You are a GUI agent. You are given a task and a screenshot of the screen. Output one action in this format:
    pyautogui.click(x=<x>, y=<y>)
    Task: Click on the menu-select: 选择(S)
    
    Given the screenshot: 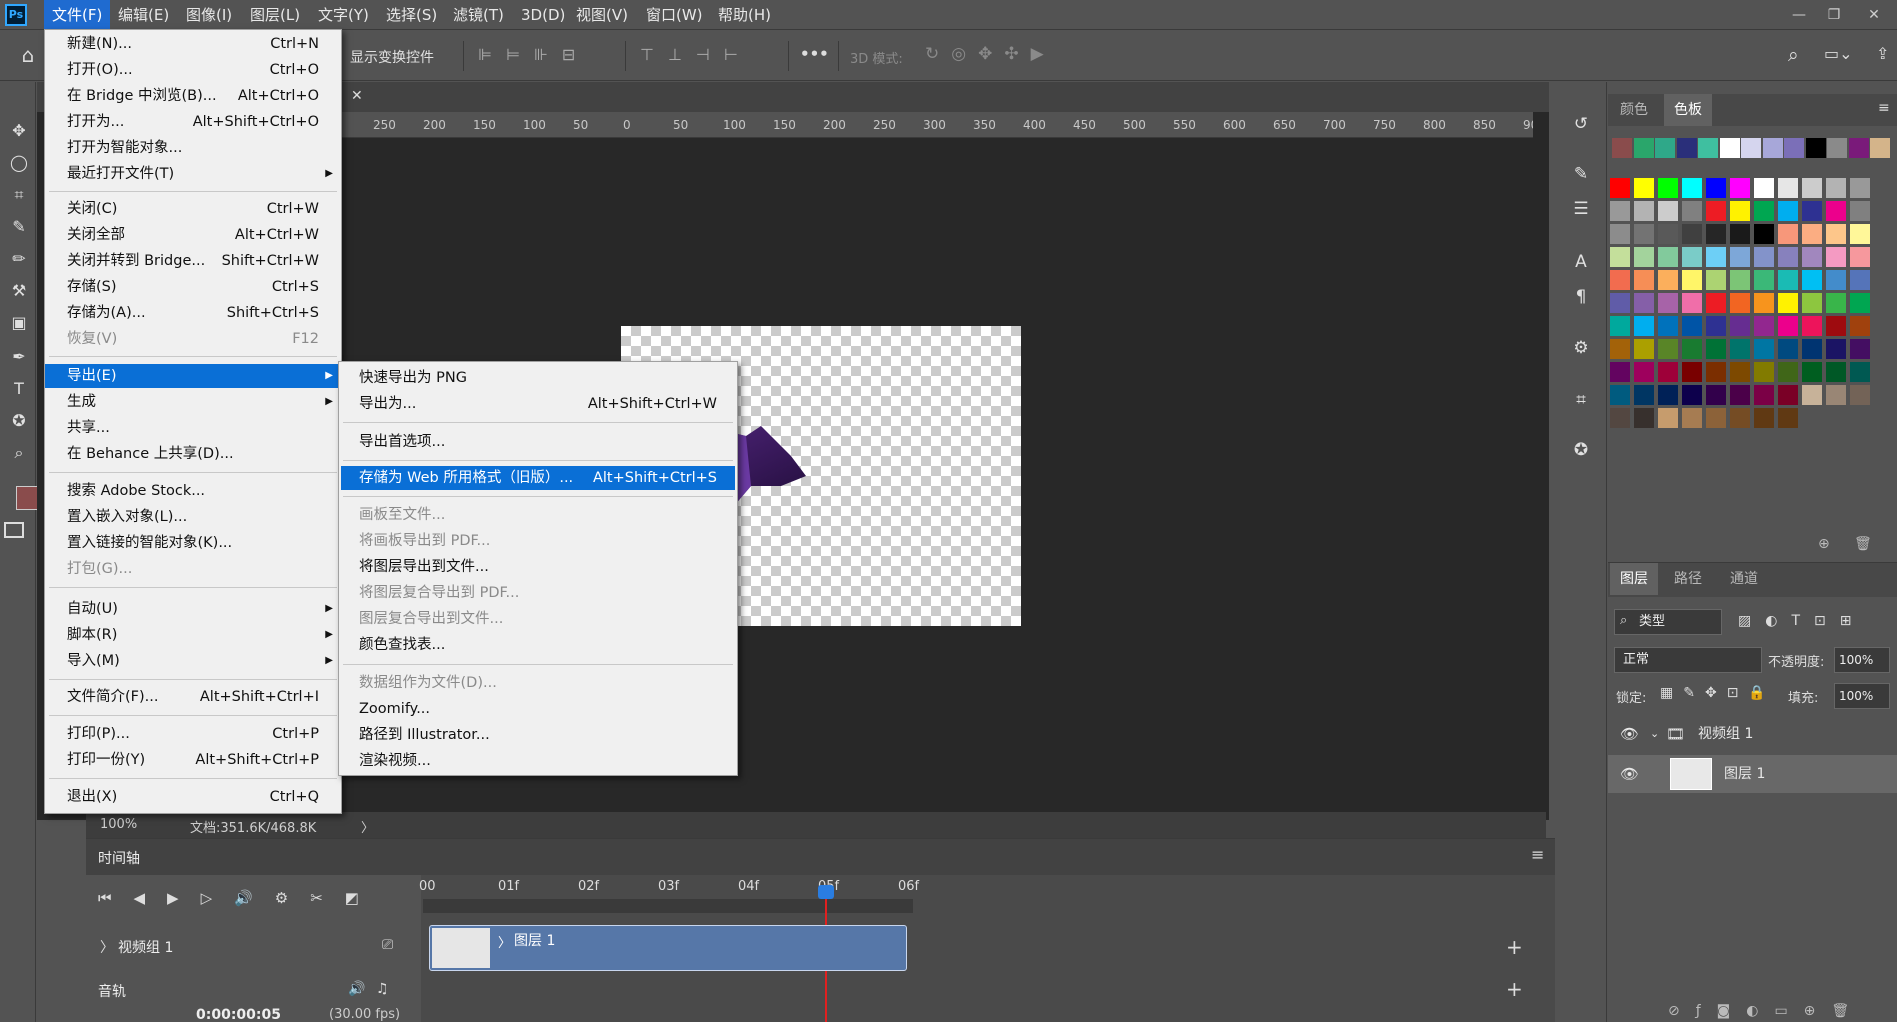 What is the action you would take?
    pyautogui.click(x=411, y=15)
    